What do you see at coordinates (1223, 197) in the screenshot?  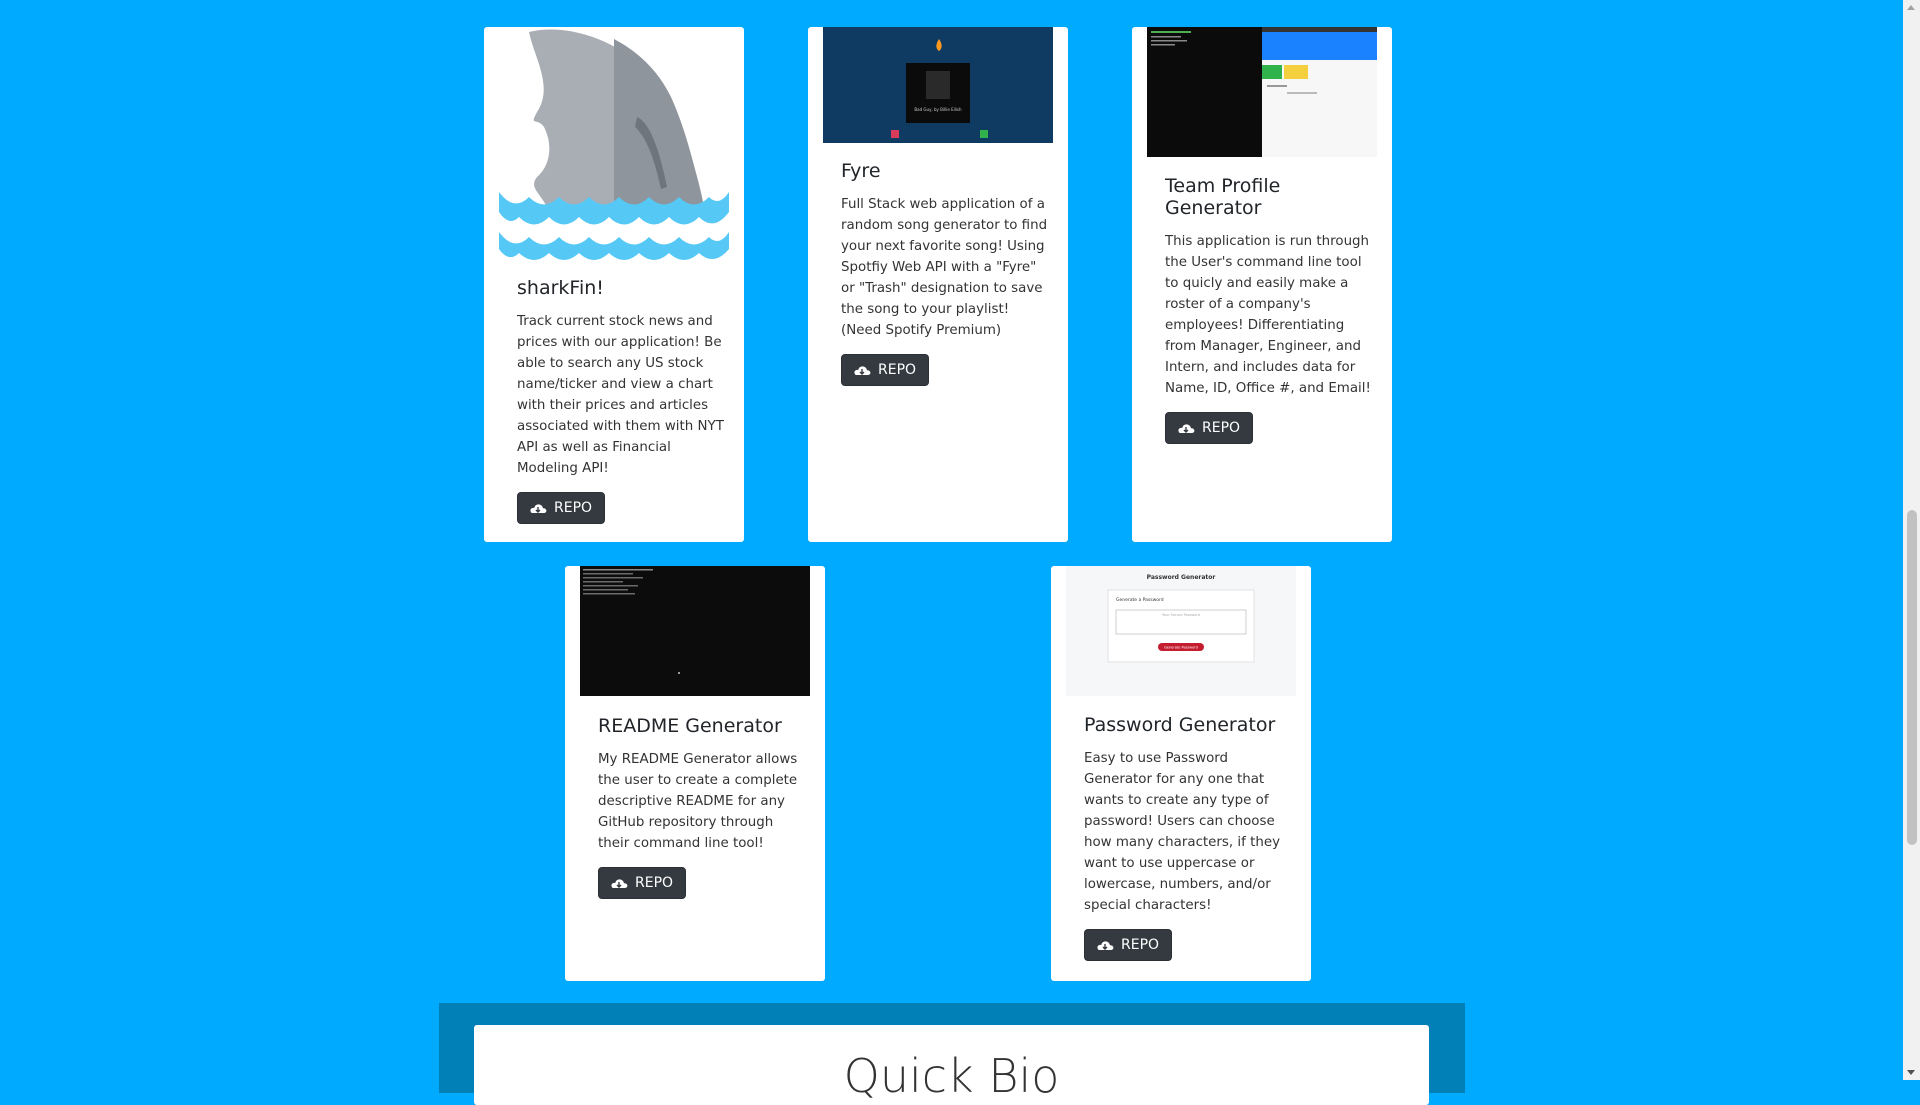 I see `project-title: Team Profile Generator` at bounding box center [1223, 197].